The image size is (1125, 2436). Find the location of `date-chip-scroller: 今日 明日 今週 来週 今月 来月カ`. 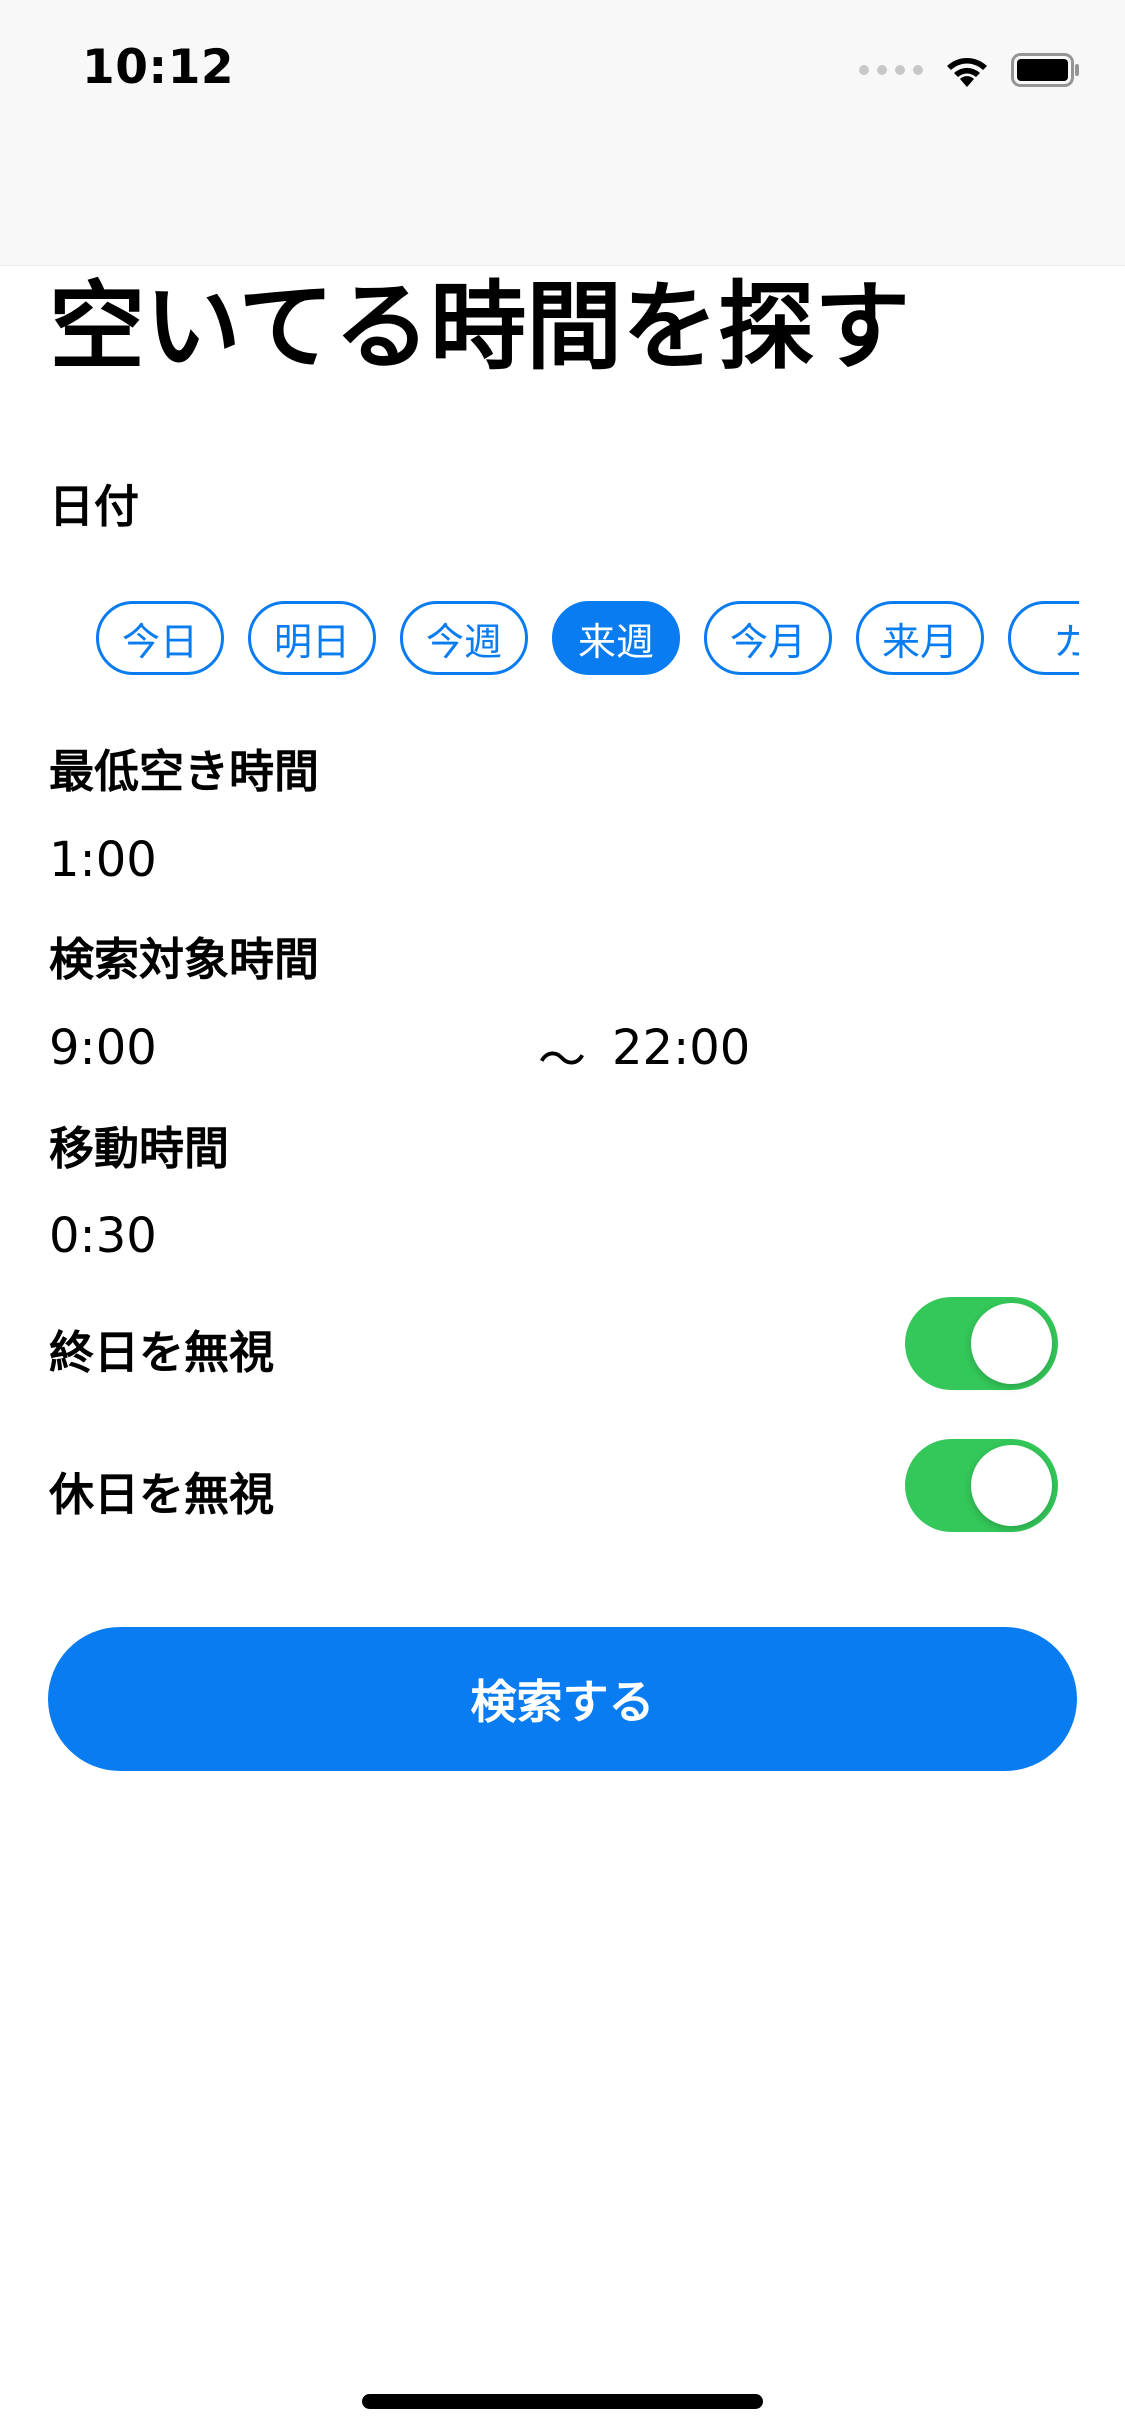

date-chip-scroller: 今日 明日 今週 来週 今月 来月カ is located at coordinates (587, 638).